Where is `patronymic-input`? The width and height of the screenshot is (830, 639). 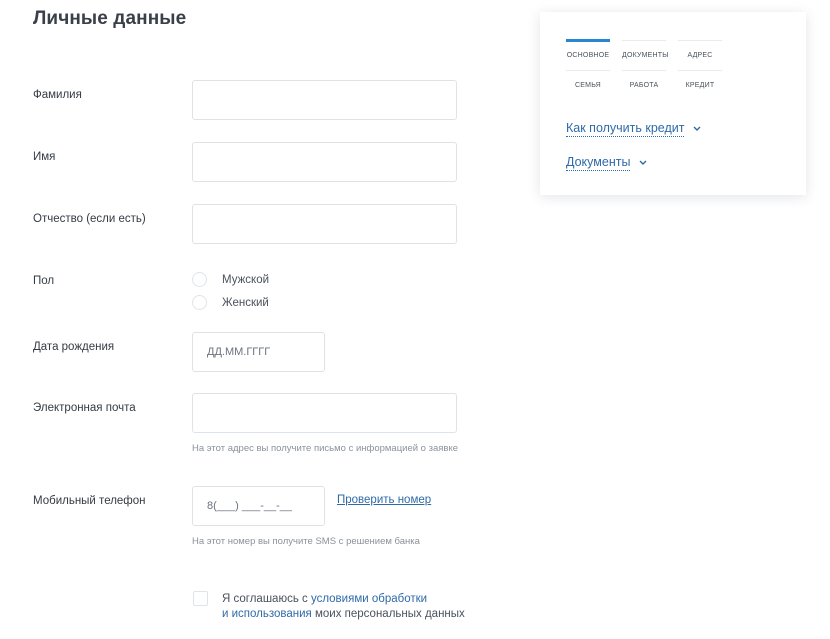 patronymic-input is located at coordinates (324, 224).